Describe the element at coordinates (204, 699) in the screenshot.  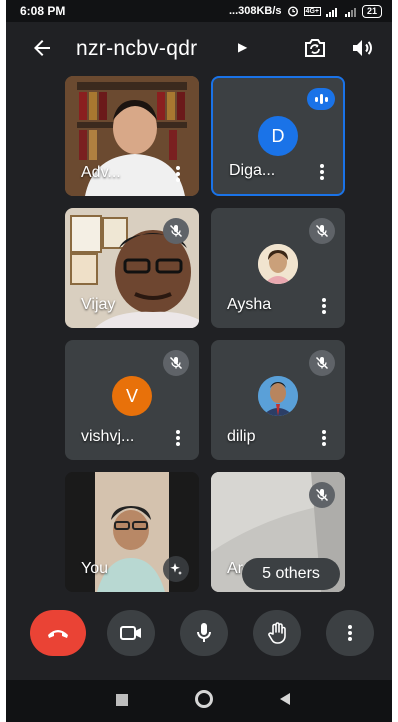
I see `home-circle-icon` at that location.